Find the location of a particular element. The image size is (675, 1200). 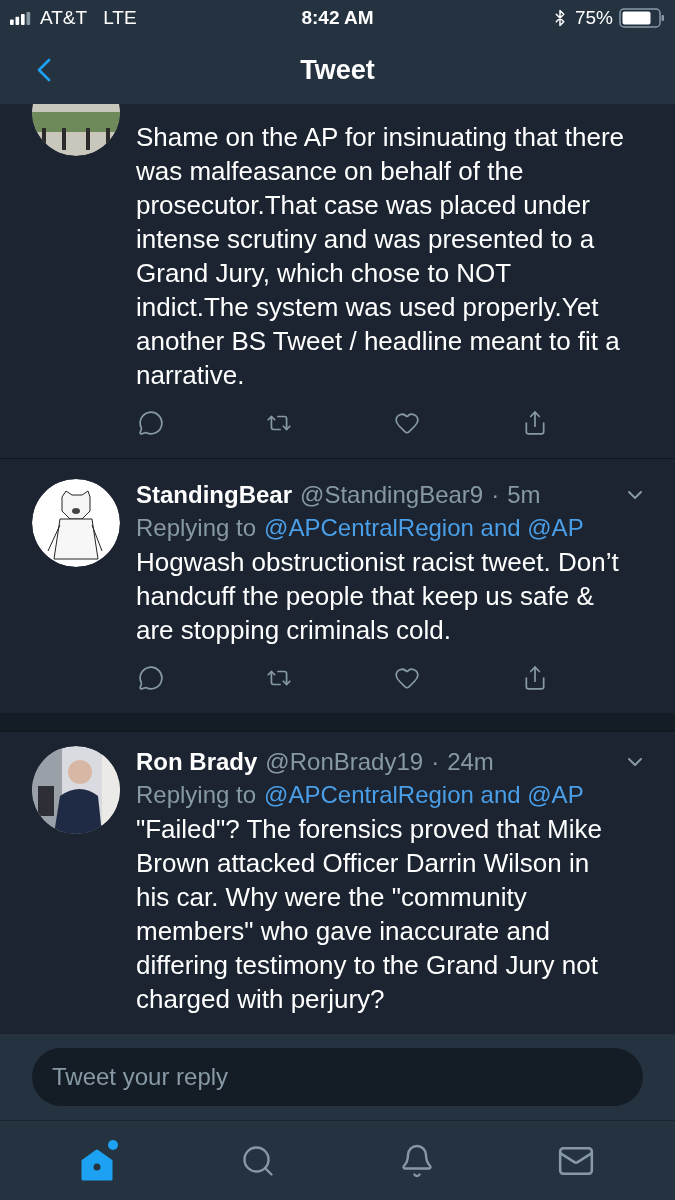

tweet-time: 5m is located at coordinates (524, 495).